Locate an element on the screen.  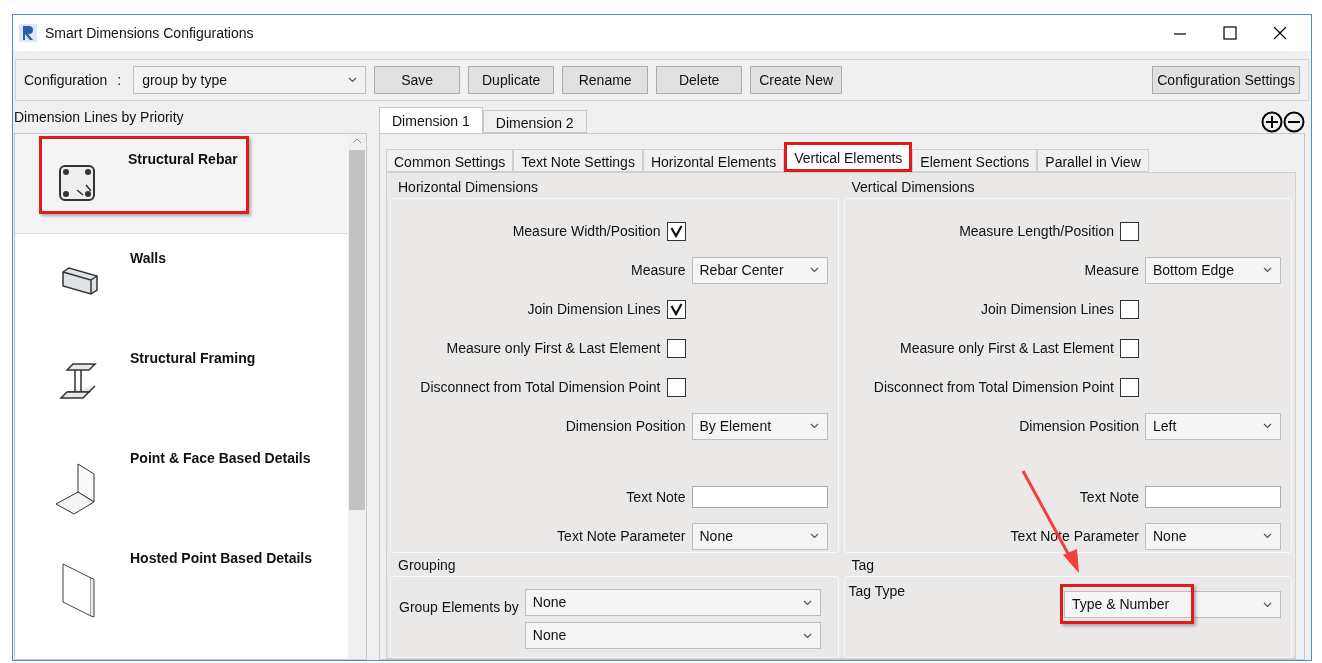
scrollbar is located at coordinates (357, 396).